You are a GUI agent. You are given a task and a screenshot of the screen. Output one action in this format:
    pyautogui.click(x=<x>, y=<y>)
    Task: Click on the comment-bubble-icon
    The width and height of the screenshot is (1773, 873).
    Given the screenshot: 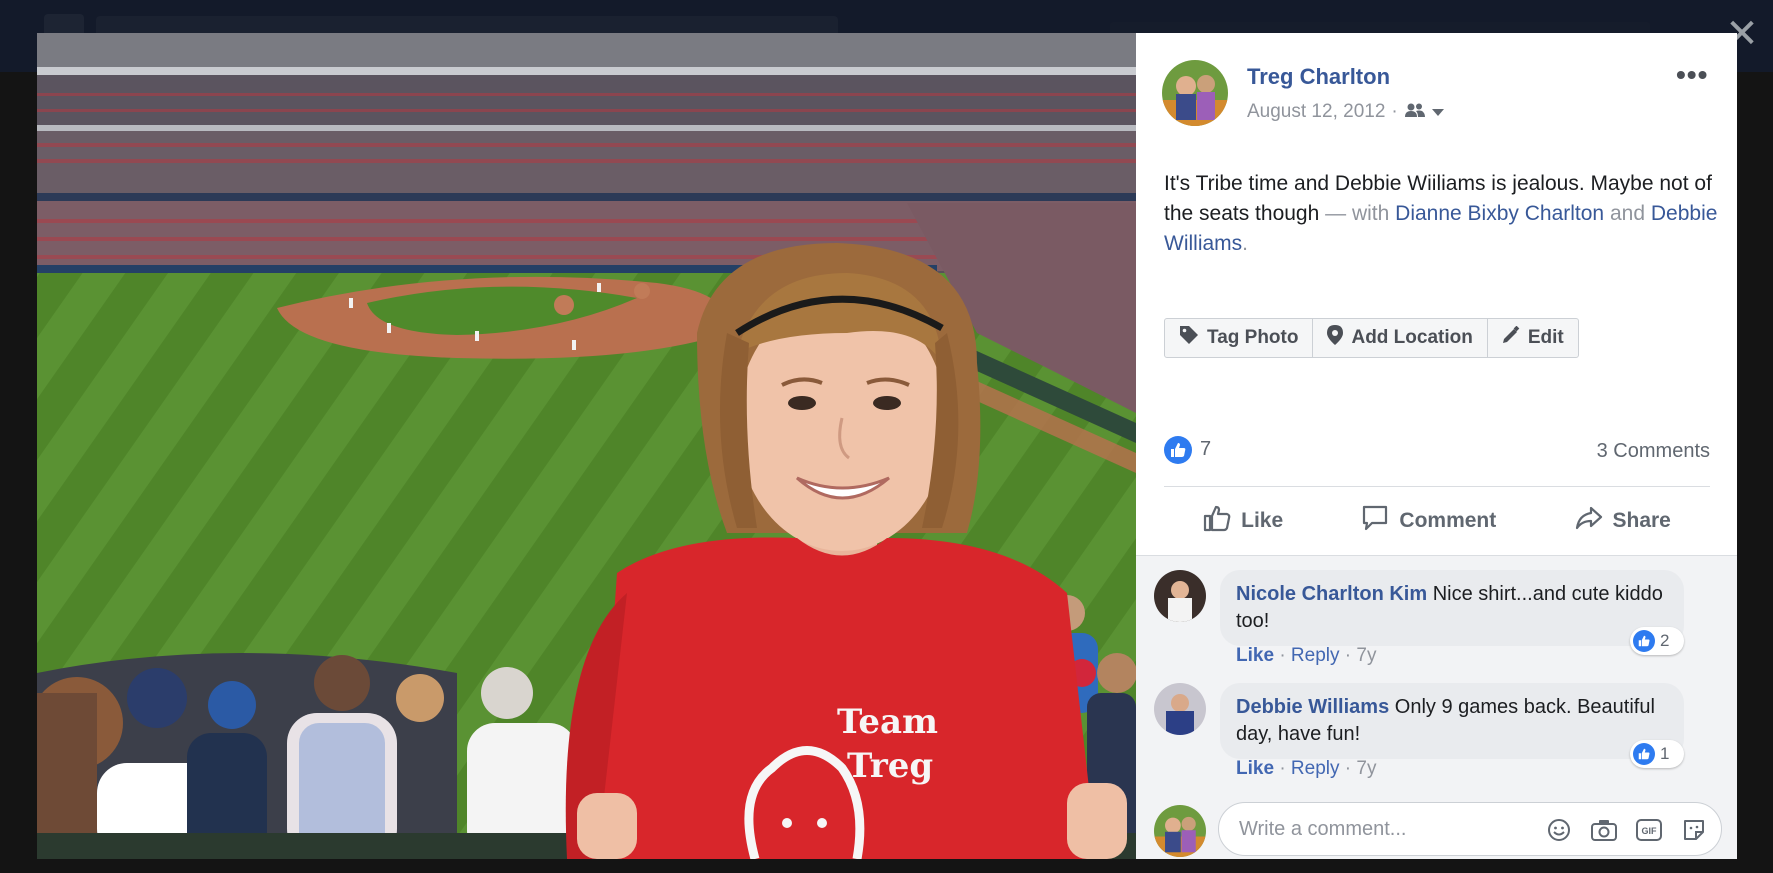 What is the action you would take?
    pyautogui.click(x=1375, y=521)
    